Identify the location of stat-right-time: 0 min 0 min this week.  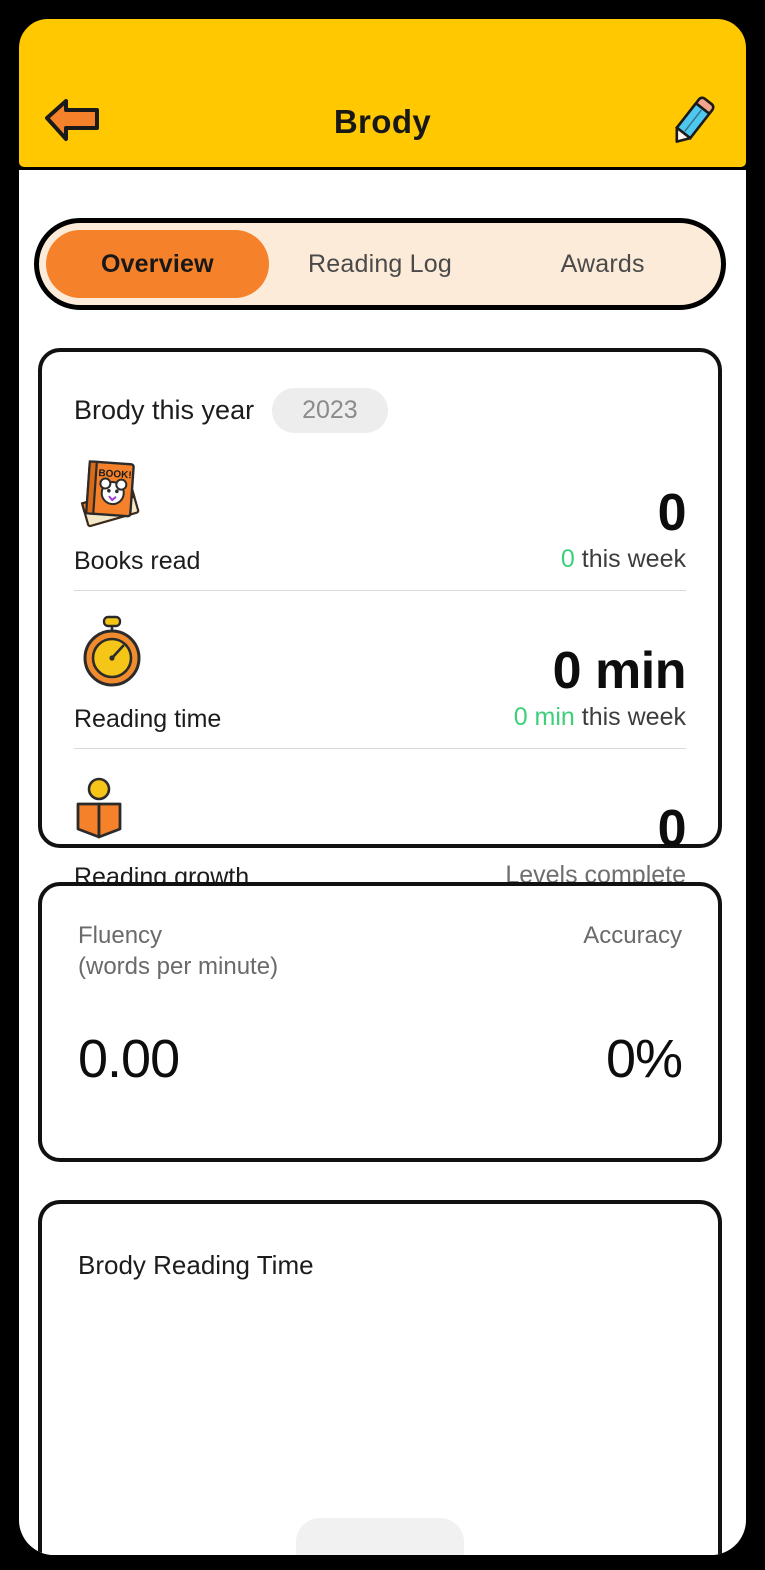
(600, 688).